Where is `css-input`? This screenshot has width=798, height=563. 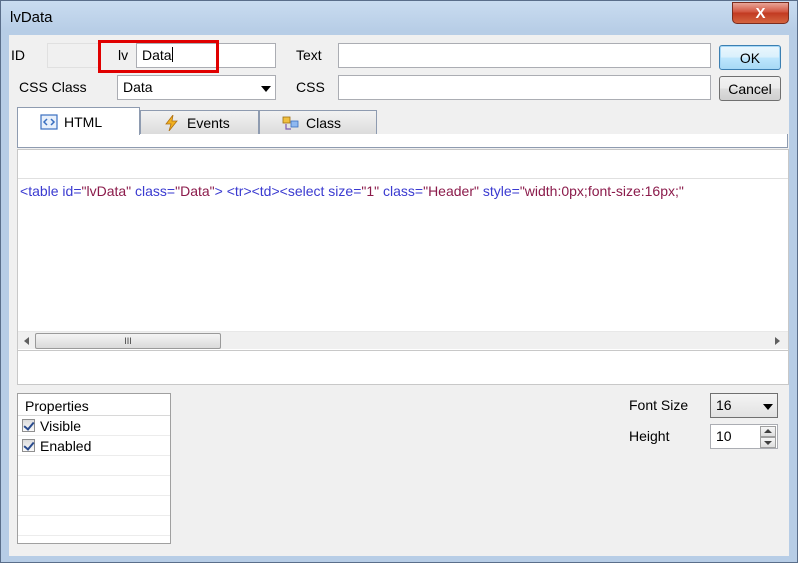
css-input is located at coordinates (524, 87).